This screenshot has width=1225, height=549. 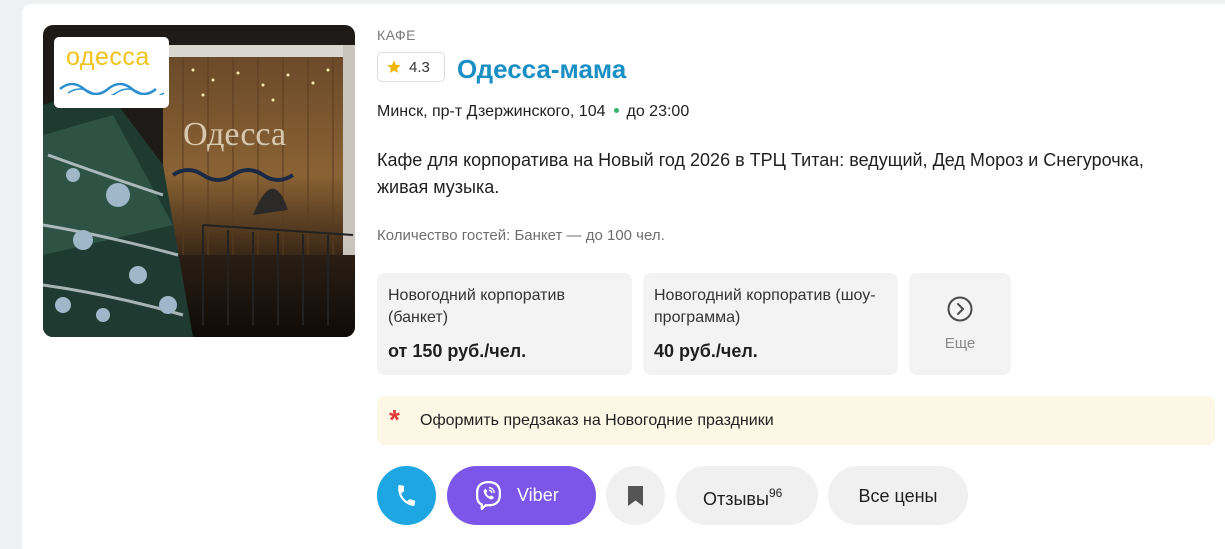 I want to click on offer-name: Новогодний корпоратив (банкет), so click(x=476, y=306).